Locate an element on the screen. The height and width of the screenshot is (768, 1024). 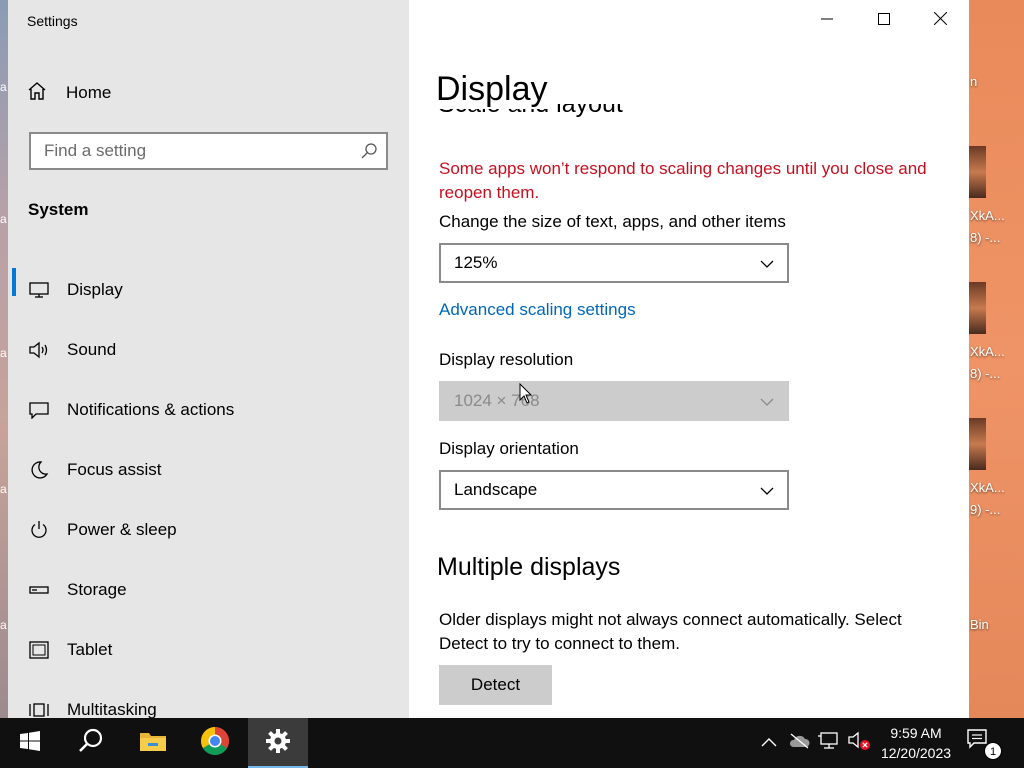
windows-logo-icon is located at coordinates (30, 743).